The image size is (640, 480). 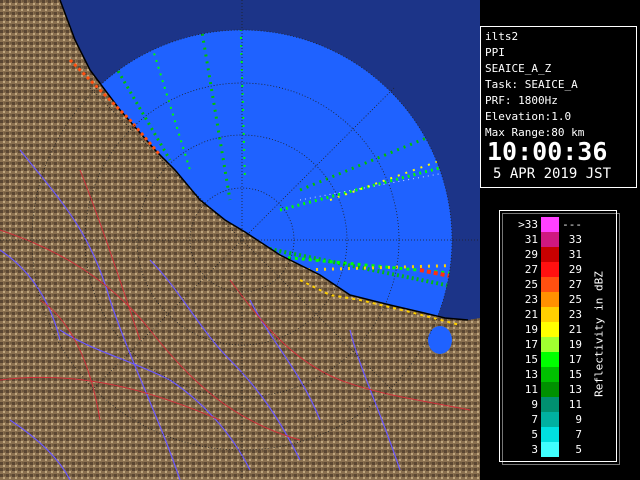 What do you see at coordinates (575, 374) in the screenshot?
I see `legend-row-upper: 15` at bounding box center [575, 374].